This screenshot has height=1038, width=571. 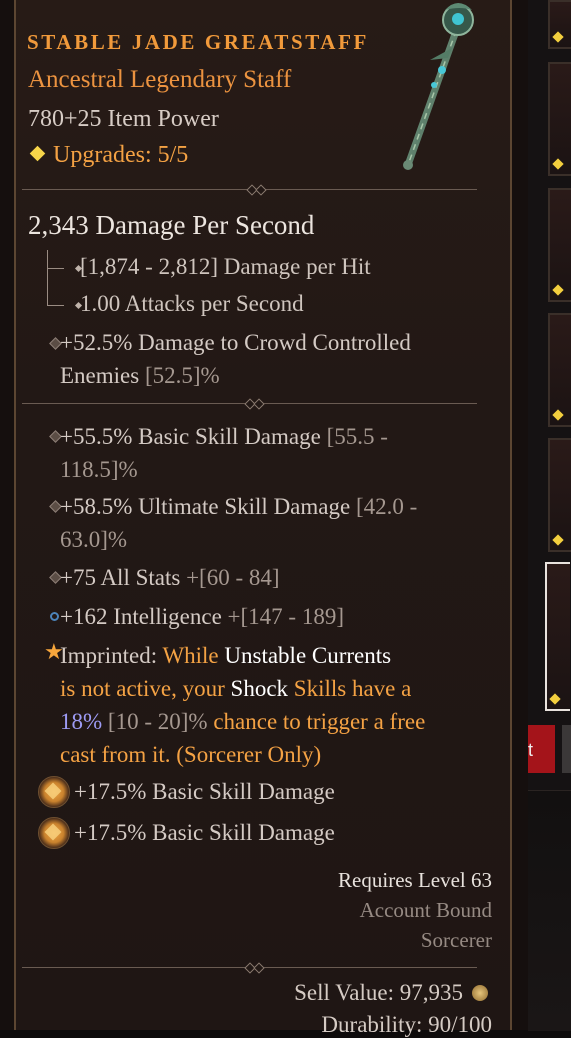 I want to click on affix-text: +55.5% Basic Skill Damage, so click(x=190, y=436).